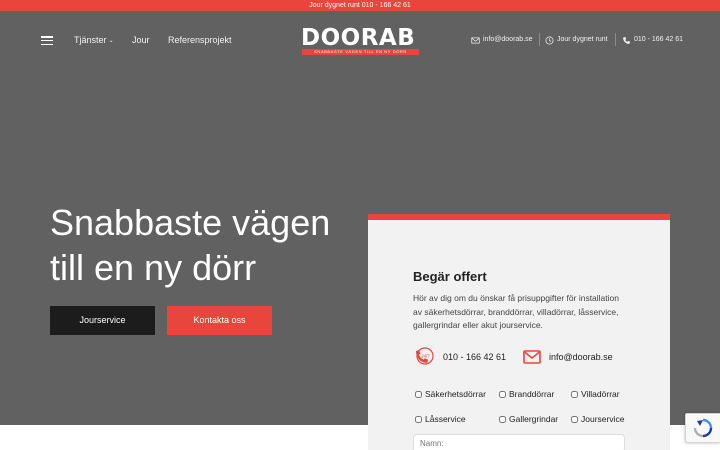 Image resolution: width=720 pixels, height=450 pixels. Describe the element at coordinates (600, 394) in the screenshot. I see `checkbox-label: Villadörrar` at that location.